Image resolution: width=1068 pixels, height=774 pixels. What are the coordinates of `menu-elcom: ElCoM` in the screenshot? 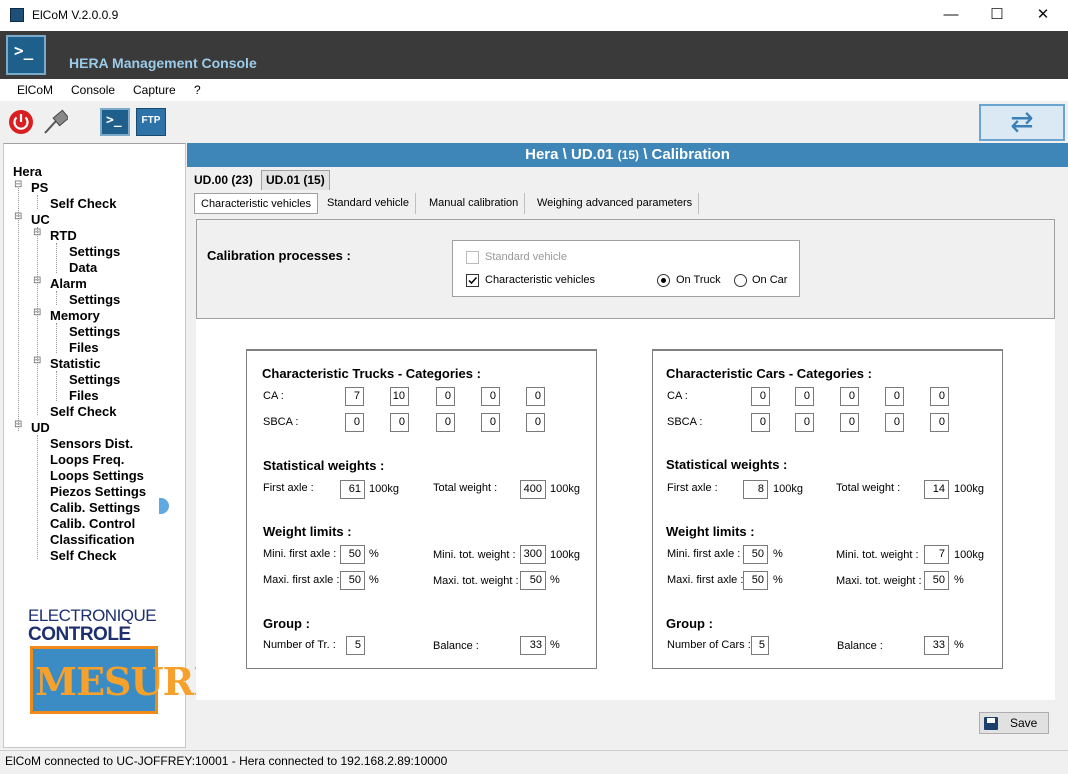 It's located at (35, 90).